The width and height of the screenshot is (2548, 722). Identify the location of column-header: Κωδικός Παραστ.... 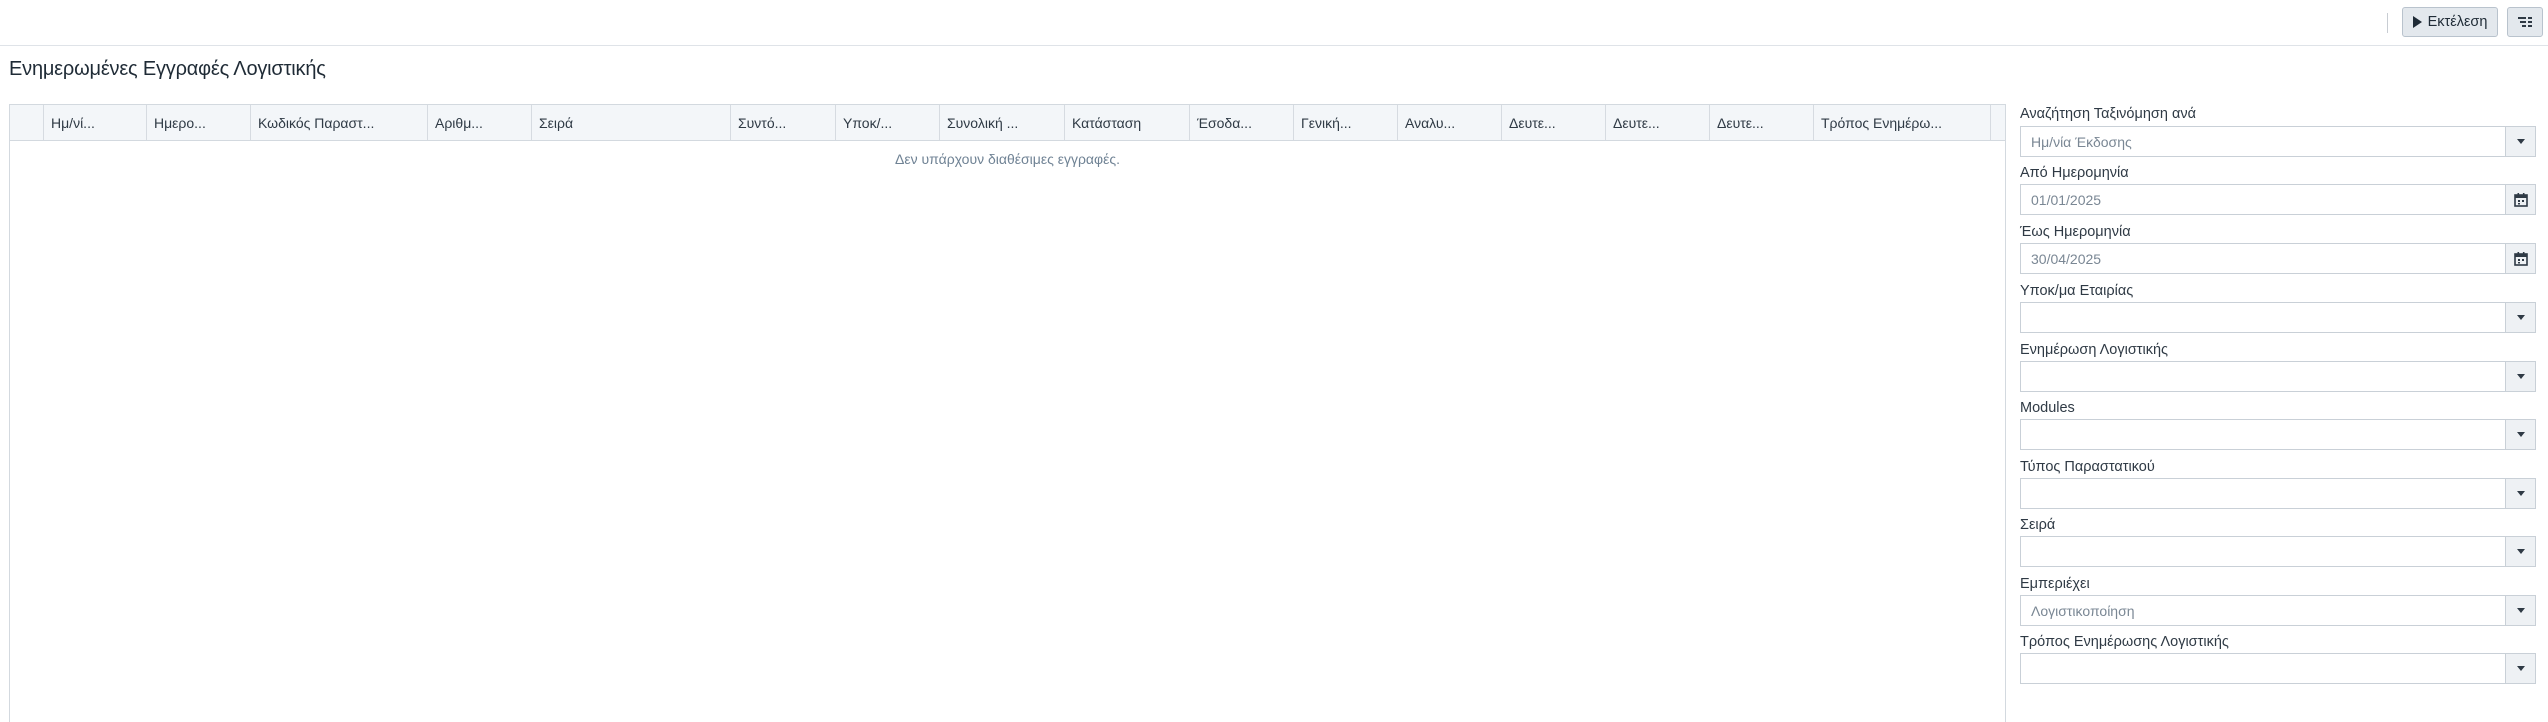
(339, 122).